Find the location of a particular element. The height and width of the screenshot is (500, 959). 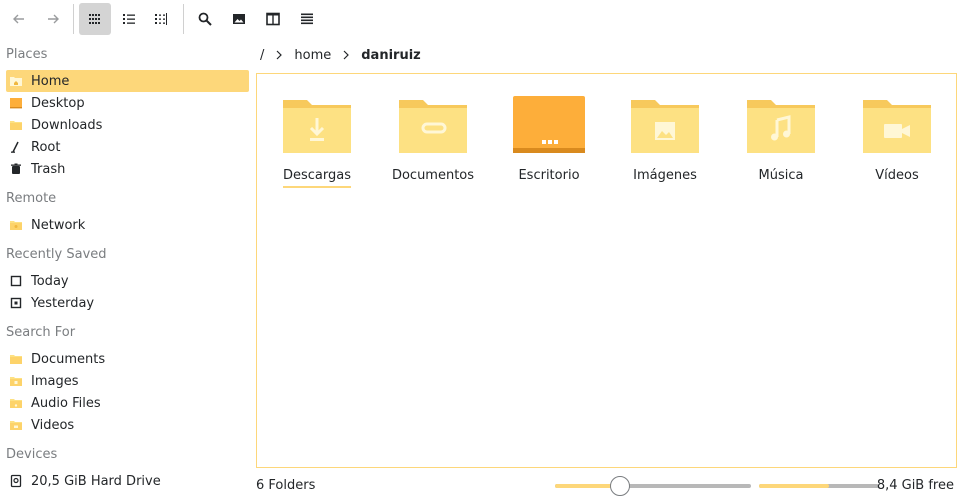

sidebar-item-label: Root is located at coordinates (46, 147).